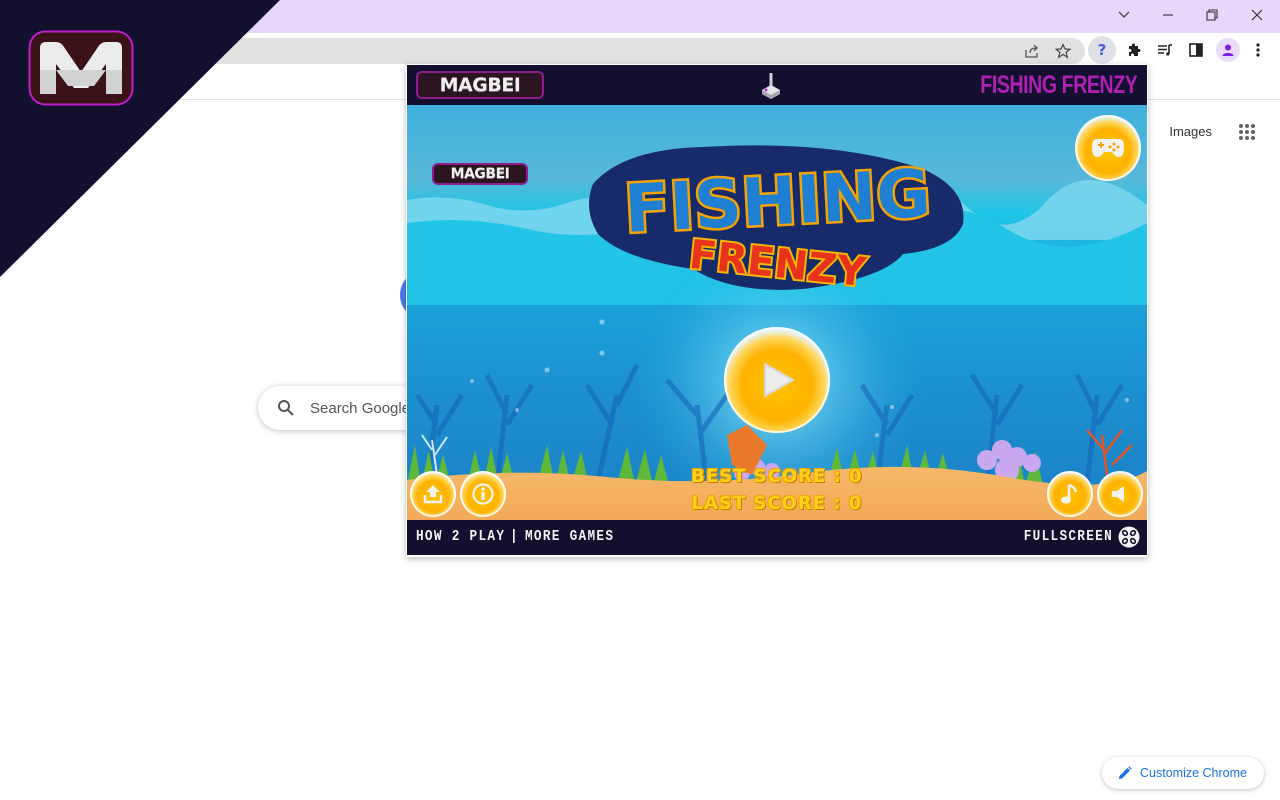 This screenshot has height=800, width=1280. I want to click on pencil-icon, so click(1125, 772).